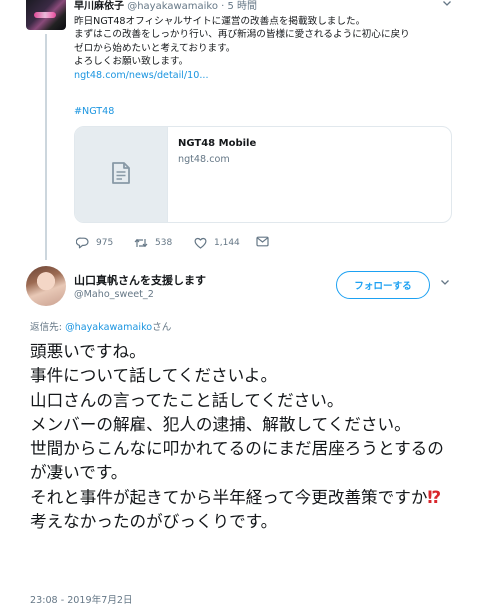  Describe the element at coordinates (237, 461) in the screenshot. I see `main-text-line: 世間からこんなに叩かれてるのにまだ居座ろうとするのが凄いです。` at that location.